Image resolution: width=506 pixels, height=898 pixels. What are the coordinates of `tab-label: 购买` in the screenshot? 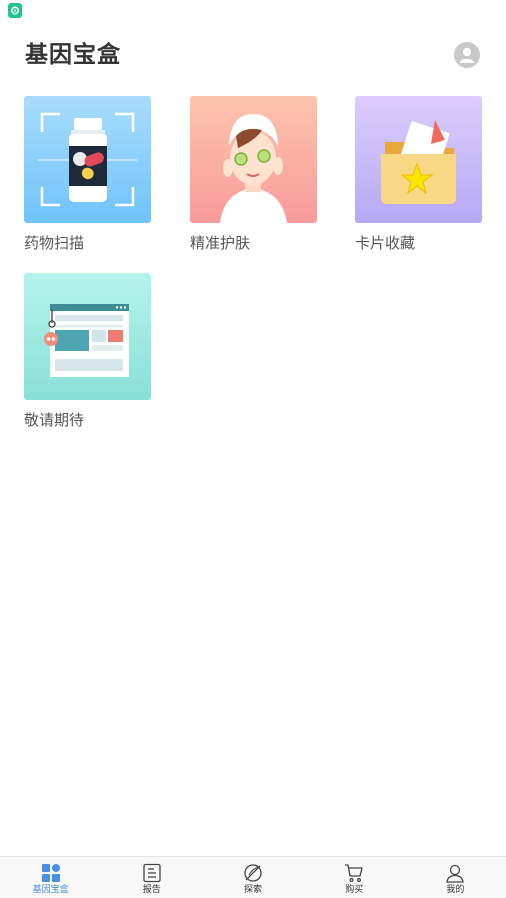 It's located at (354, 890).